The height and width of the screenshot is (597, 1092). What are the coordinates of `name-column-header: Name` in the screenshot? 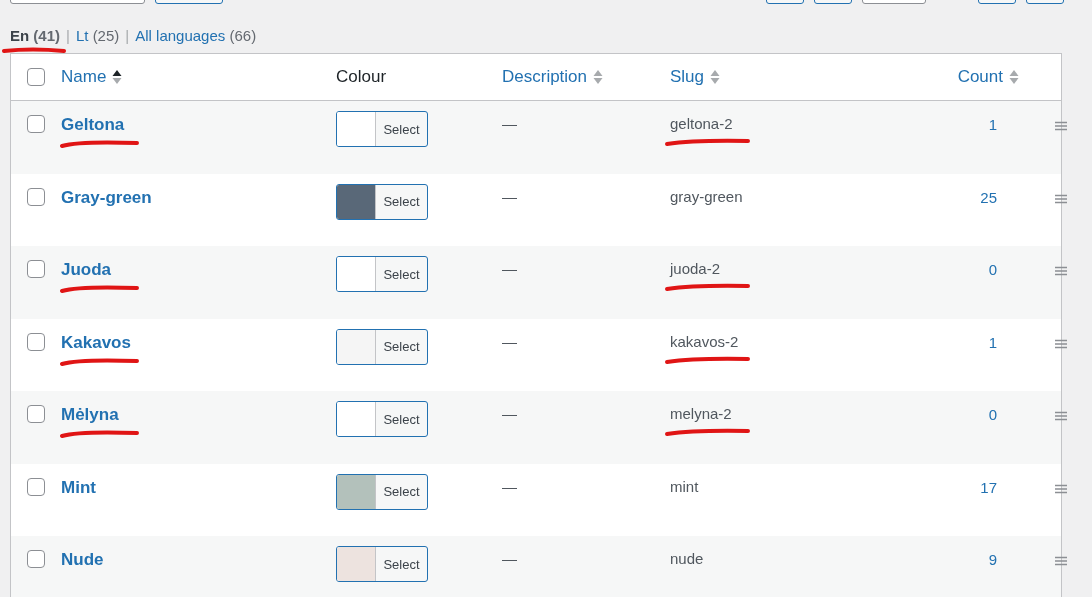 It's located at (84, 77).